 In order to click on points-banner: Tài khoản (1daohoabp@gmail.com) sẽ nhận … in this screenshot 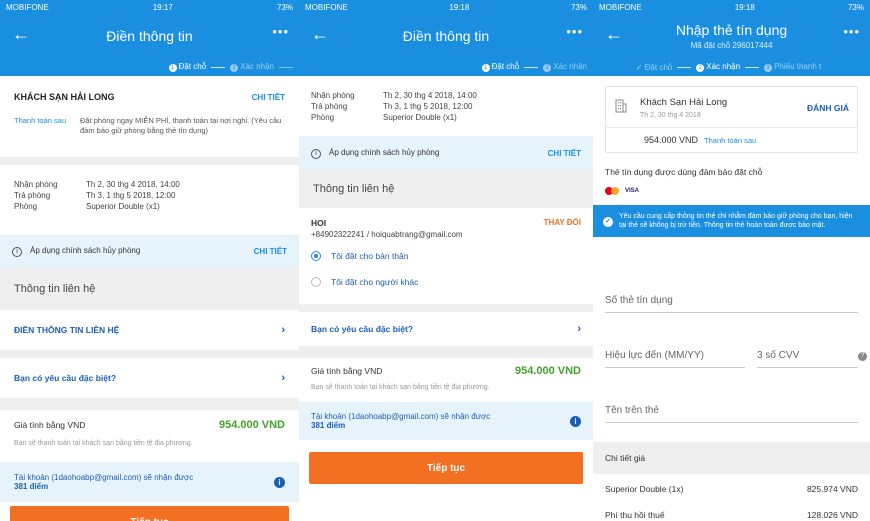, I will do `click(446, 421)`.